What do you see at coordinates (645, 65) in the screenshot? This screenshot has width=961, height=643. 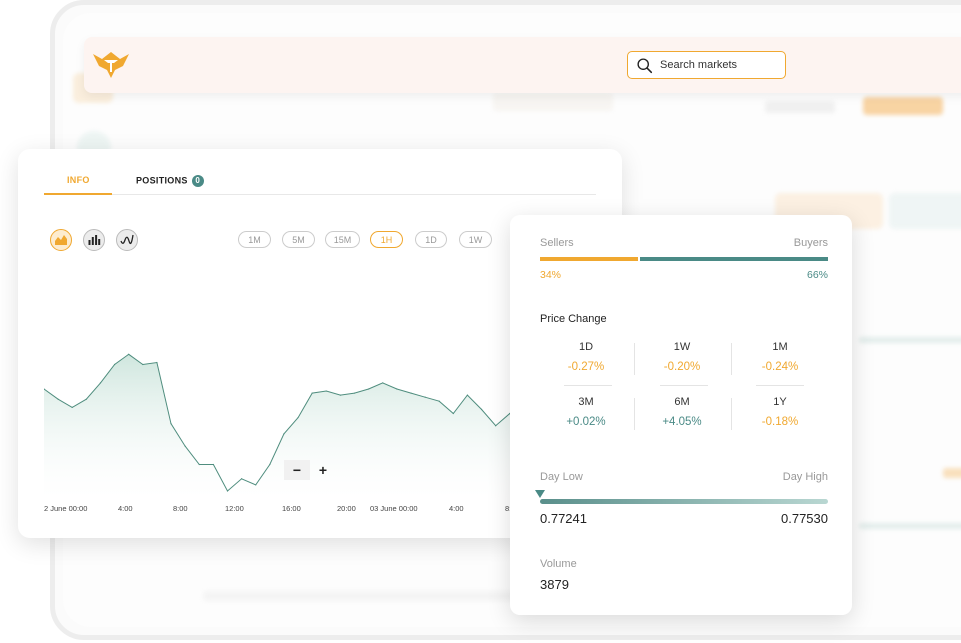 I see `search-icon` at bounding box center [645, 65].